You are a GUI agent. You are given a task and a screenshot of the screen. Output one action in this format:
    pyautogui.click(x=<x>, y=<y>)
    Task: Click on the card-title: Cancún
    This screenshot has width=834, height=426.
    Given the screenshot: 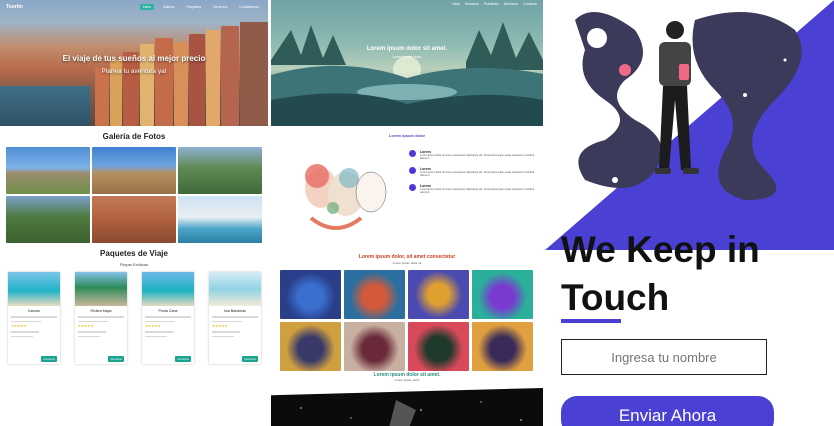 What is the action you would take?
    pyautogui.click(x=34, y=311)
    